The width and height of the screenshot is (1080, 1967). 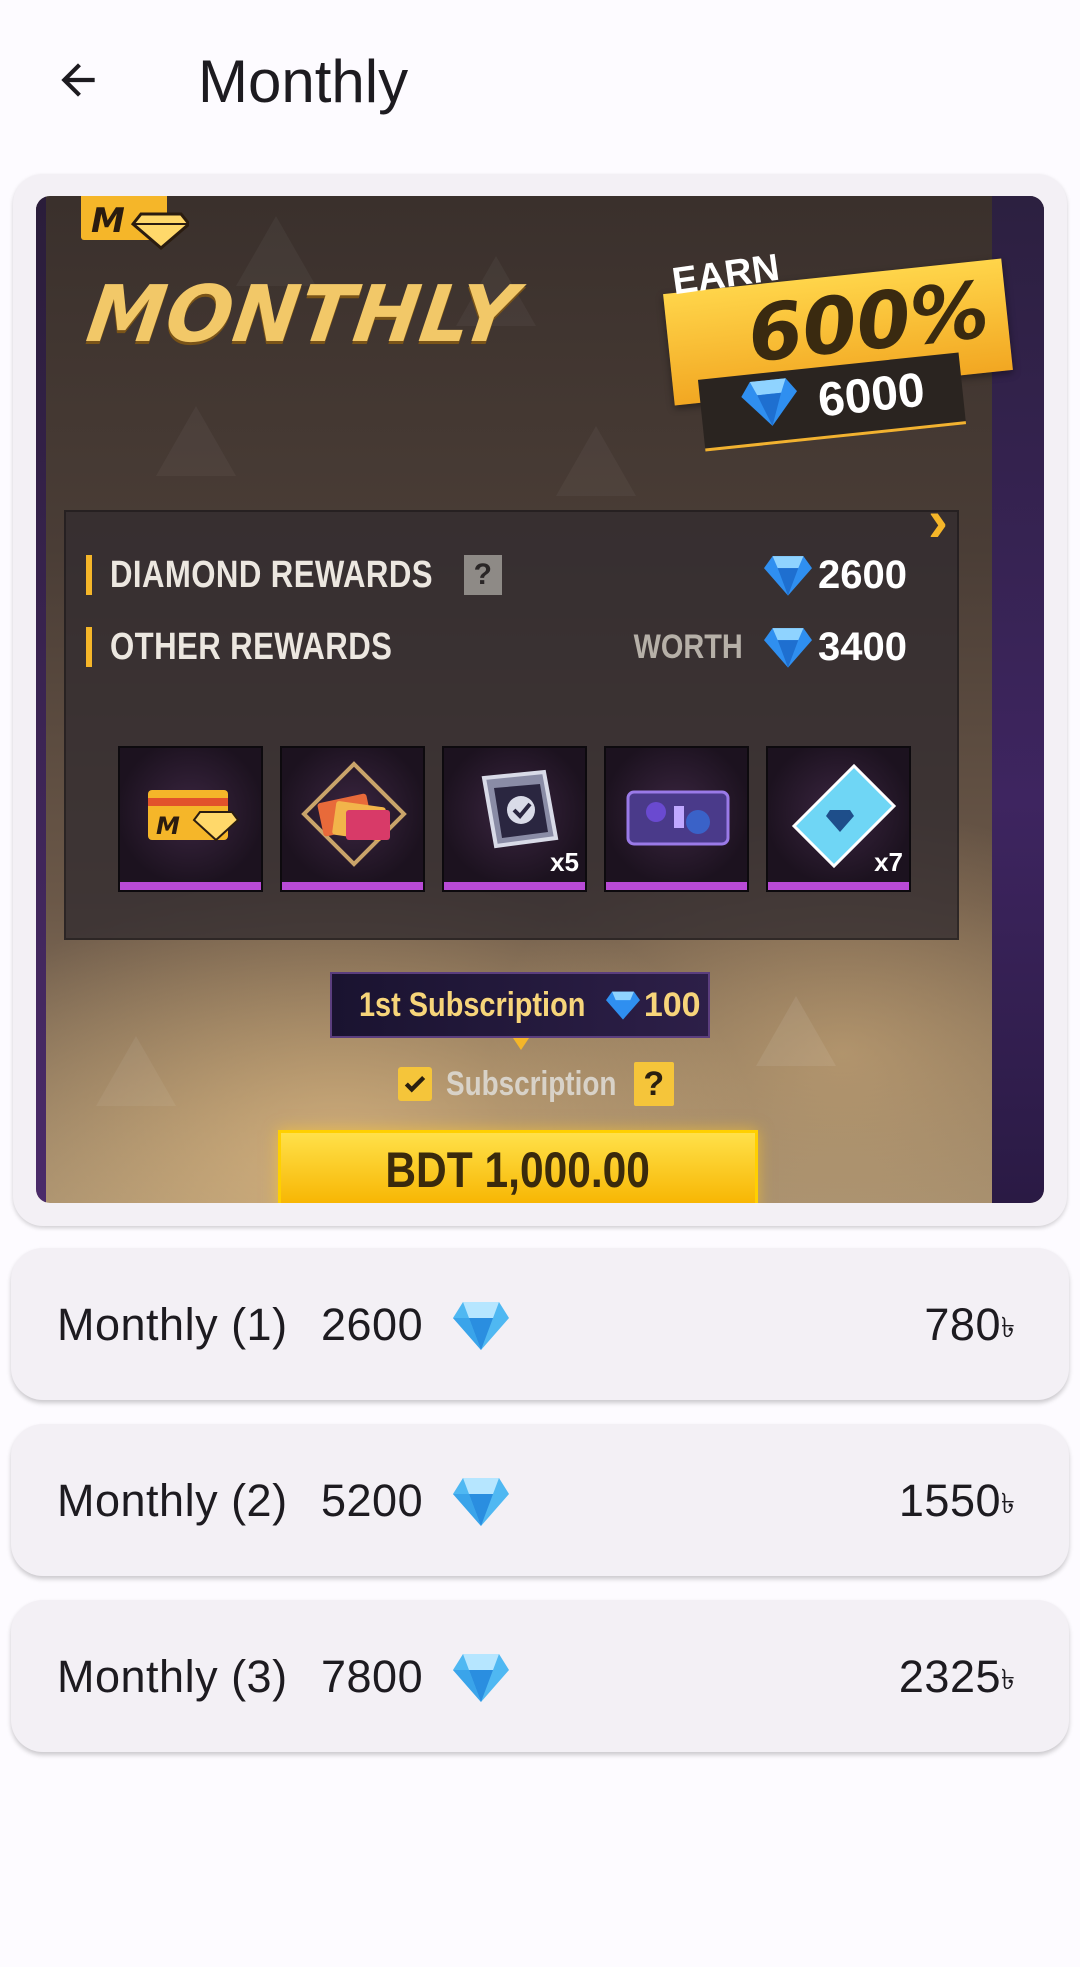 What do you see at coordinates (302, 315) in the screenshot?
I see `banner-title: MONTHLY` at bounding box center [302, 315].